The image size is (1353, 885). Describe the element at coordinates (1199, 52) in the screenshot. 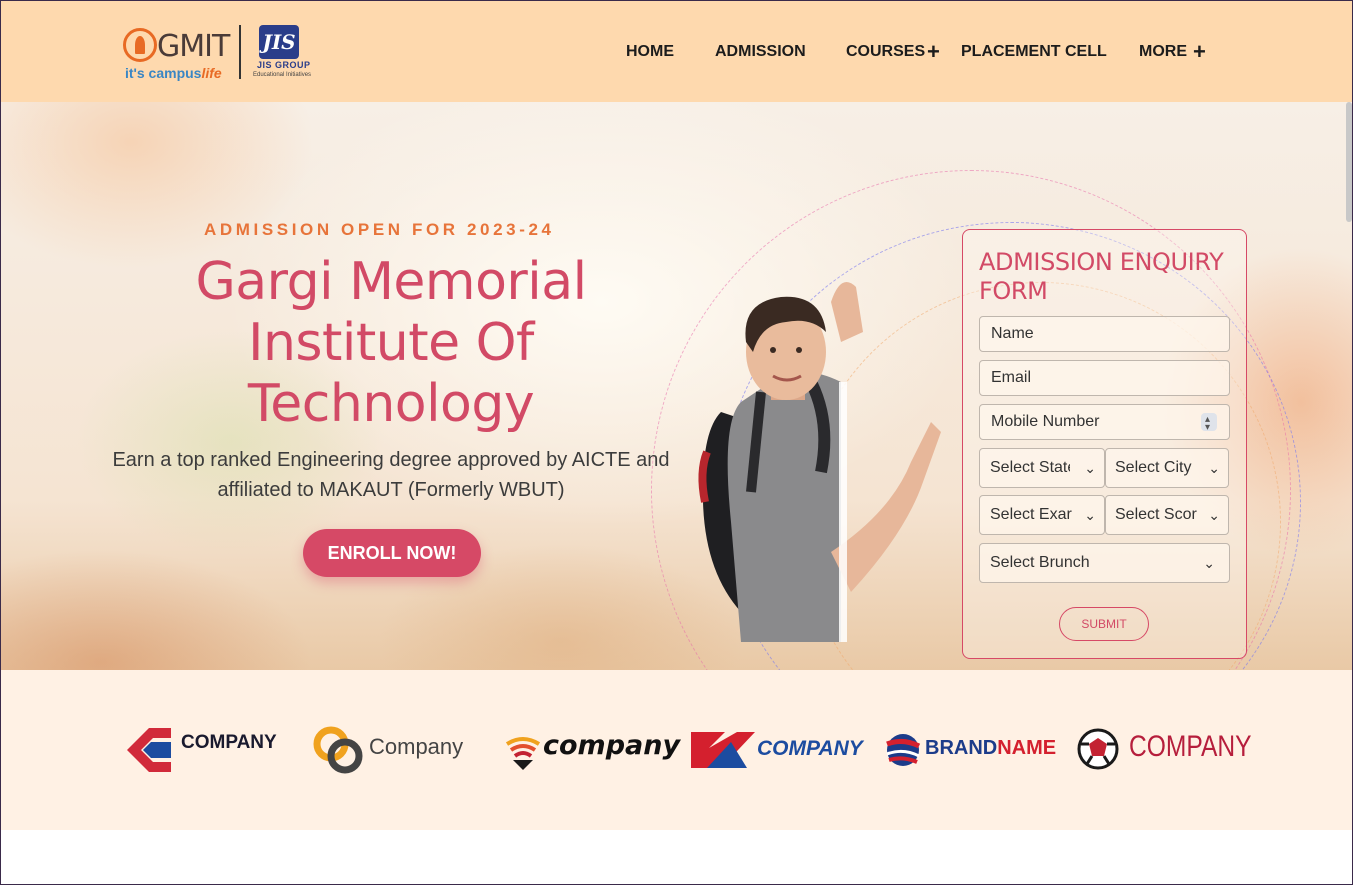

I see `more-expand-icon: +` at that location.